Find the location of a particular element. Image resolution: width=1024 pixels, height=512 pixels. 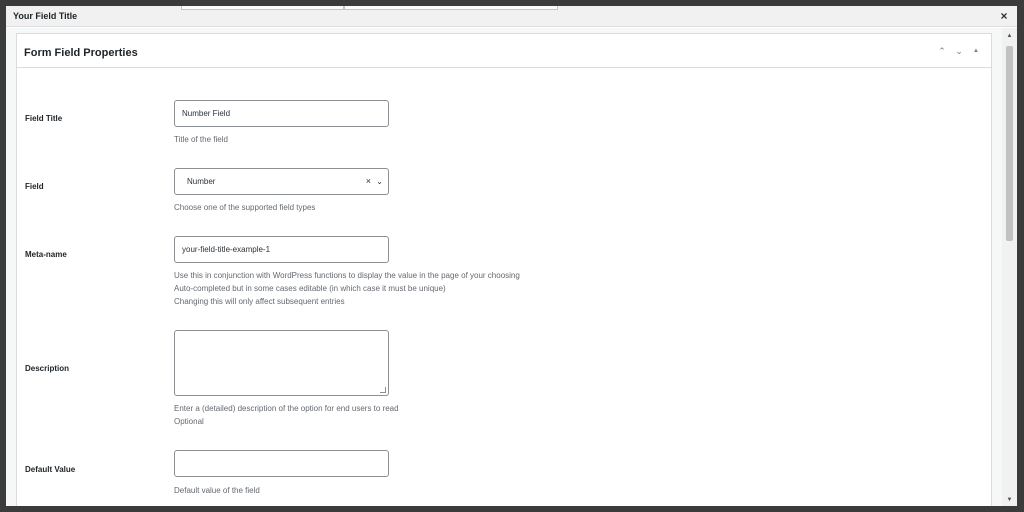

description-help-line: Optional is located at coordinates (189, 421).